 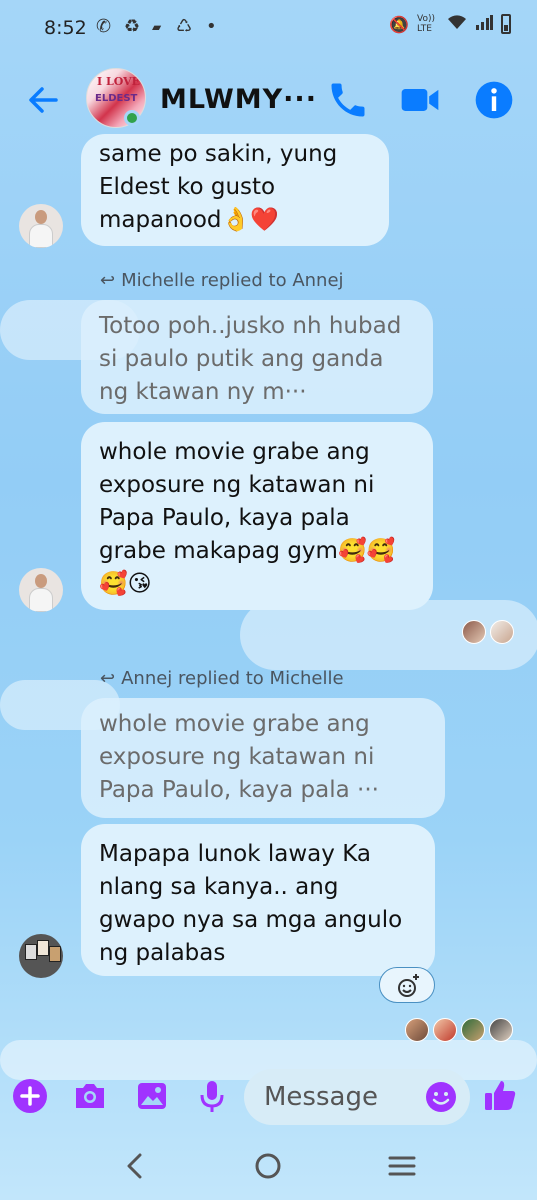 I want to click on reply-label-text: Annej replied to Michelle, so click(x=232, y=678).